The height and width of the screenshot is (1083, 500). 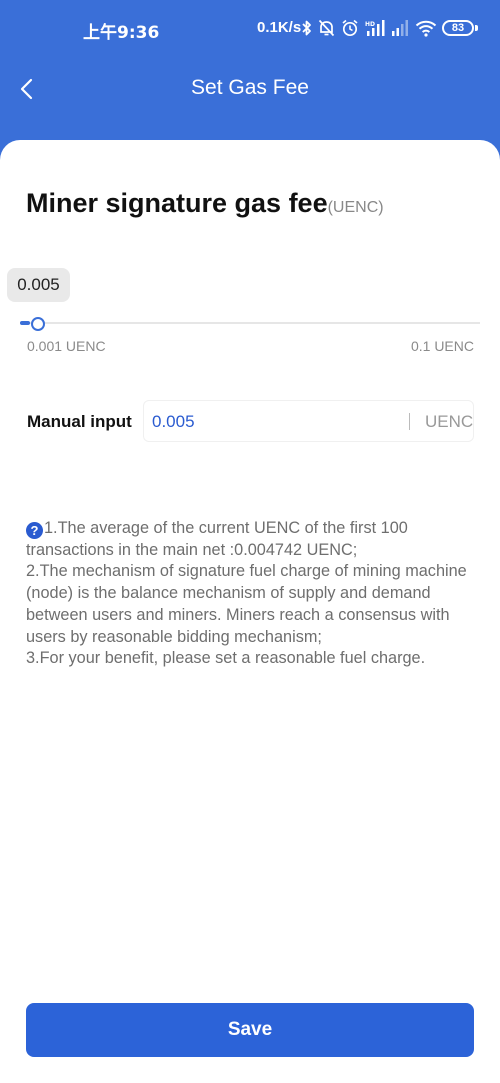 What do you see at coordinates (279, 27) in the screenshot?
I see `network-speed: 0.1K/s` at bounding box center [279, 27].